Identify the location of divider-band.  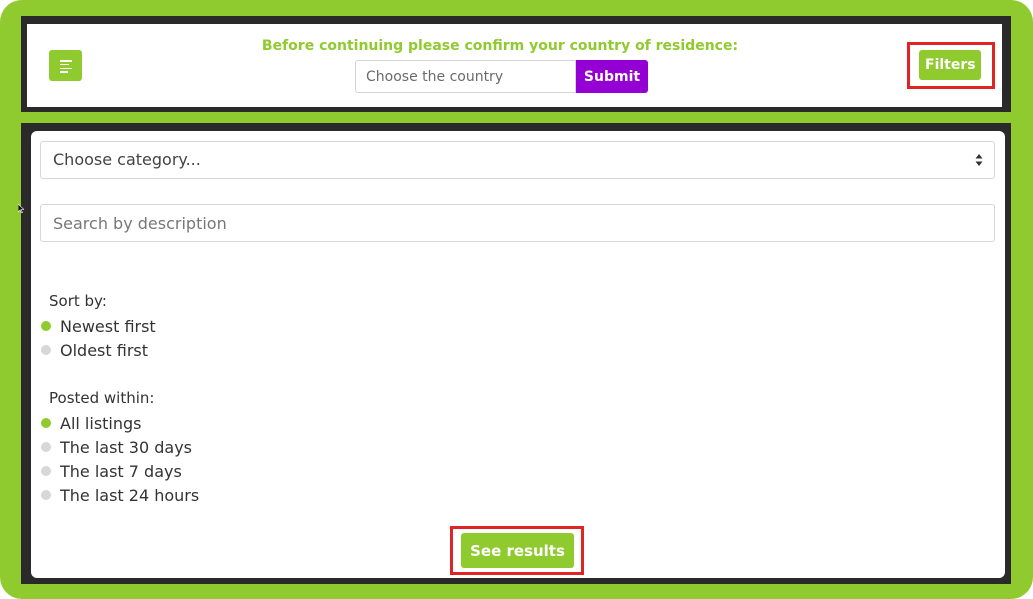
(516, 117).